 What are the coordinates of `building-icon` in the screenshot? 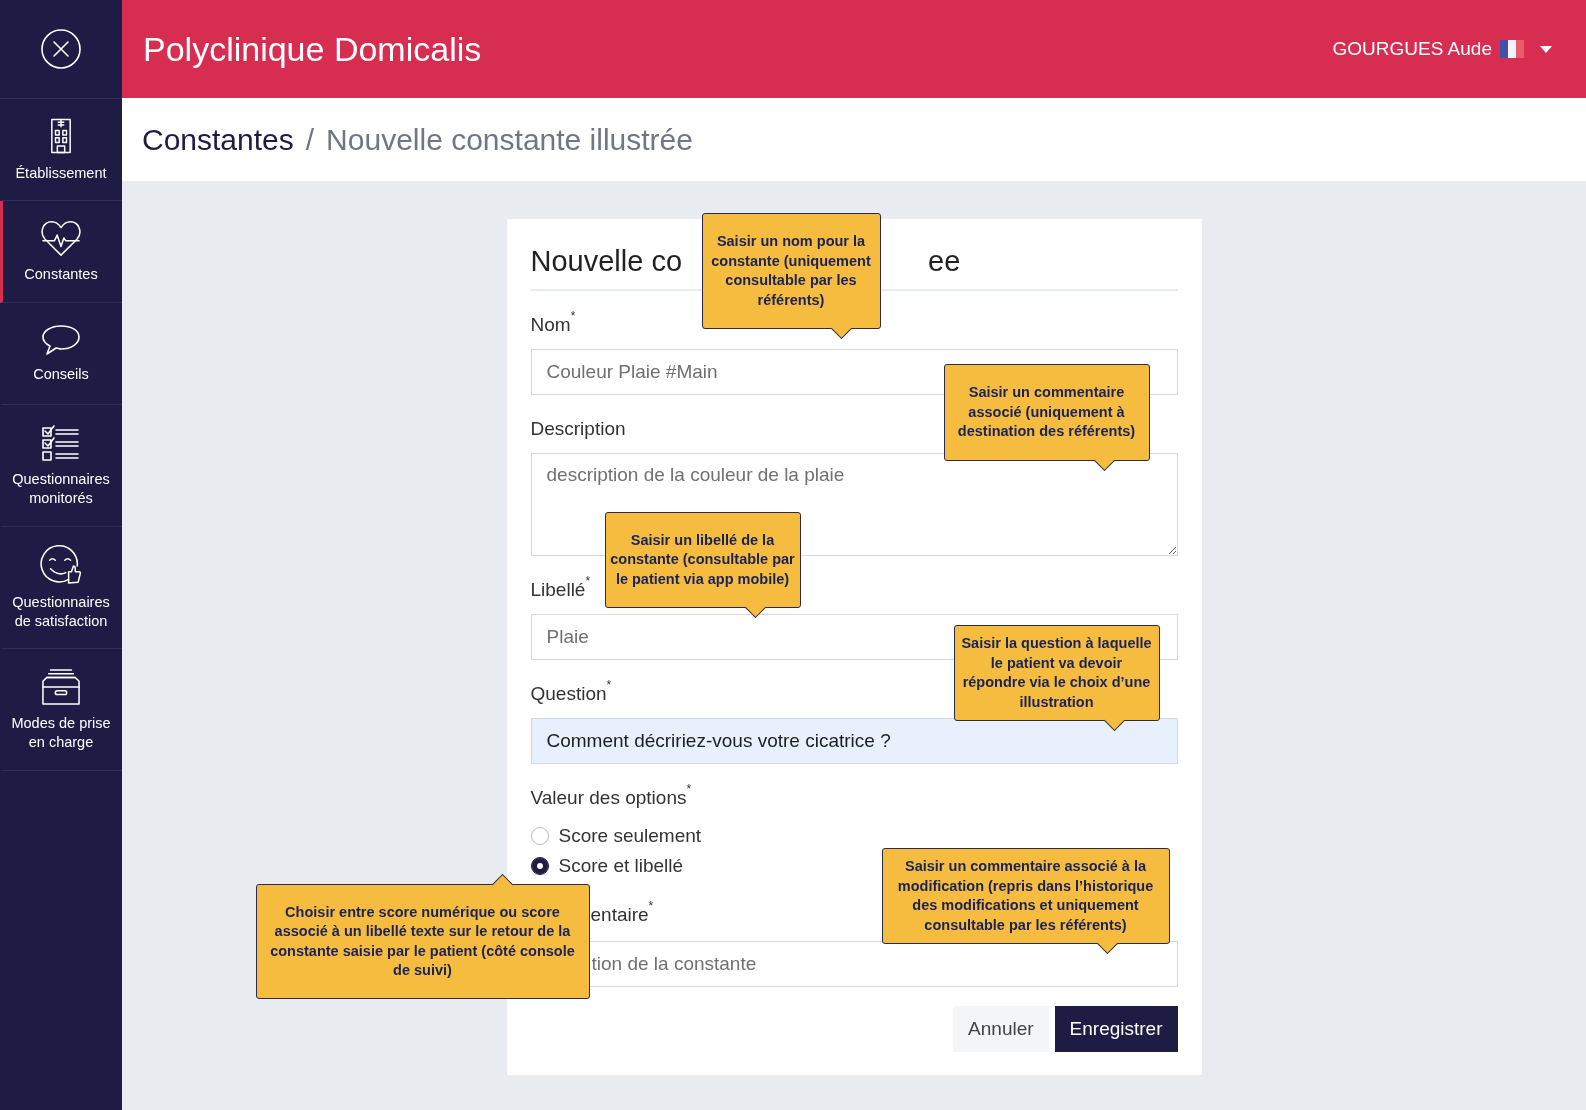 It's located at (61, 136).